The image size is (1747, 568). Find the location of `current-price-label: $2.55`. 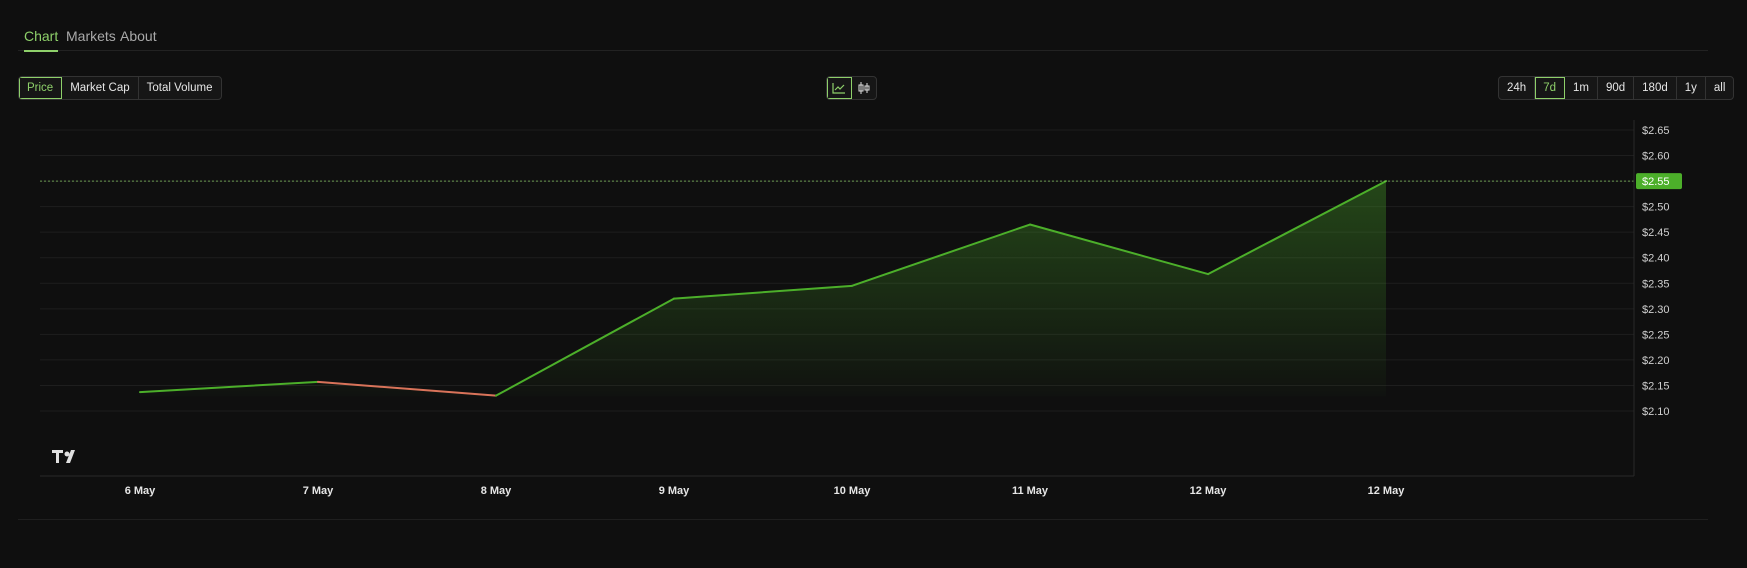

current-price-label: $2.55 is located at coordinates (1656, 182).